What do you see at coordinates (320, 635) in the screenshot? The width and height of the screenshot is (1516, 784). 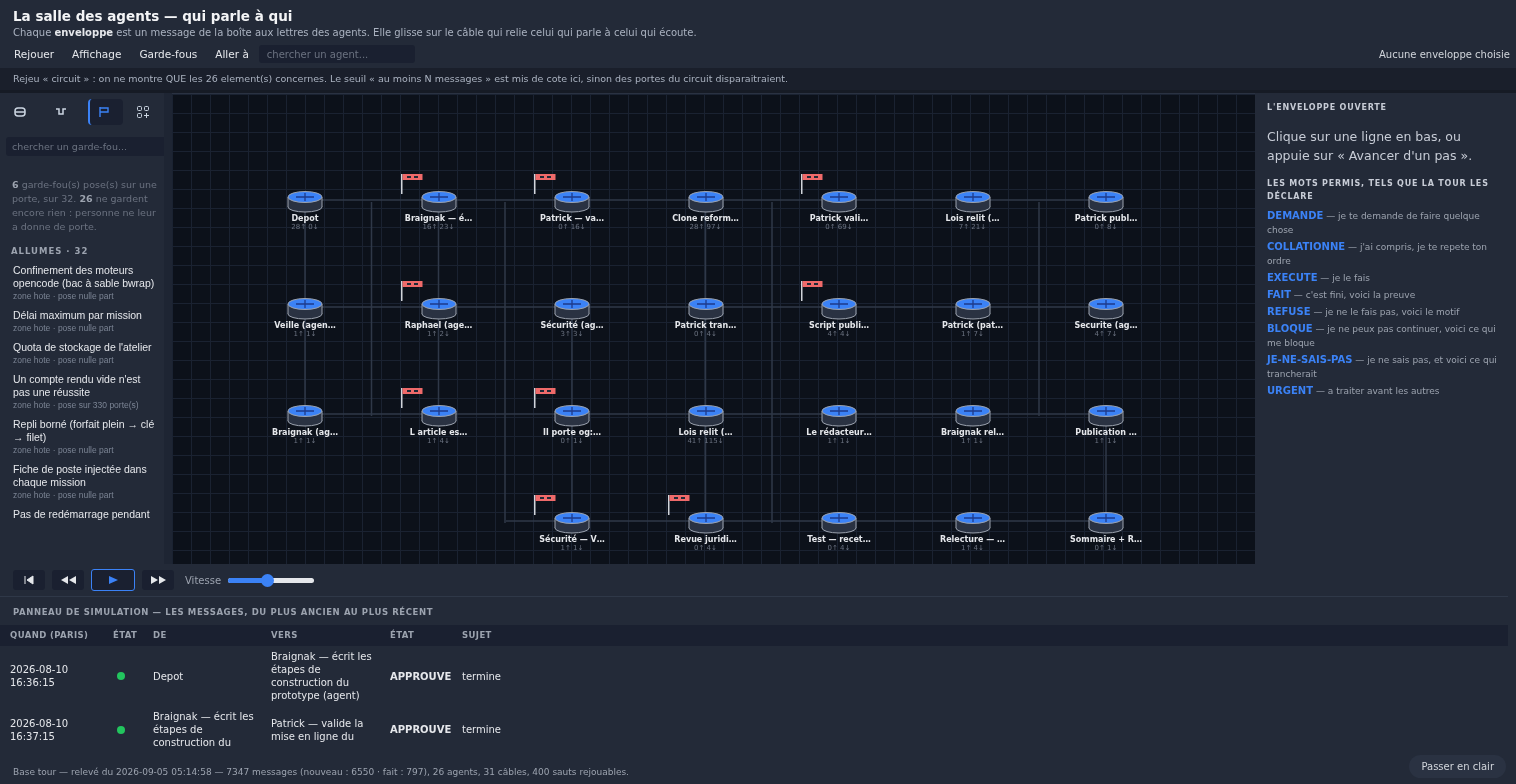 I see `column-header: VERS` at bounding box center [320, 635].